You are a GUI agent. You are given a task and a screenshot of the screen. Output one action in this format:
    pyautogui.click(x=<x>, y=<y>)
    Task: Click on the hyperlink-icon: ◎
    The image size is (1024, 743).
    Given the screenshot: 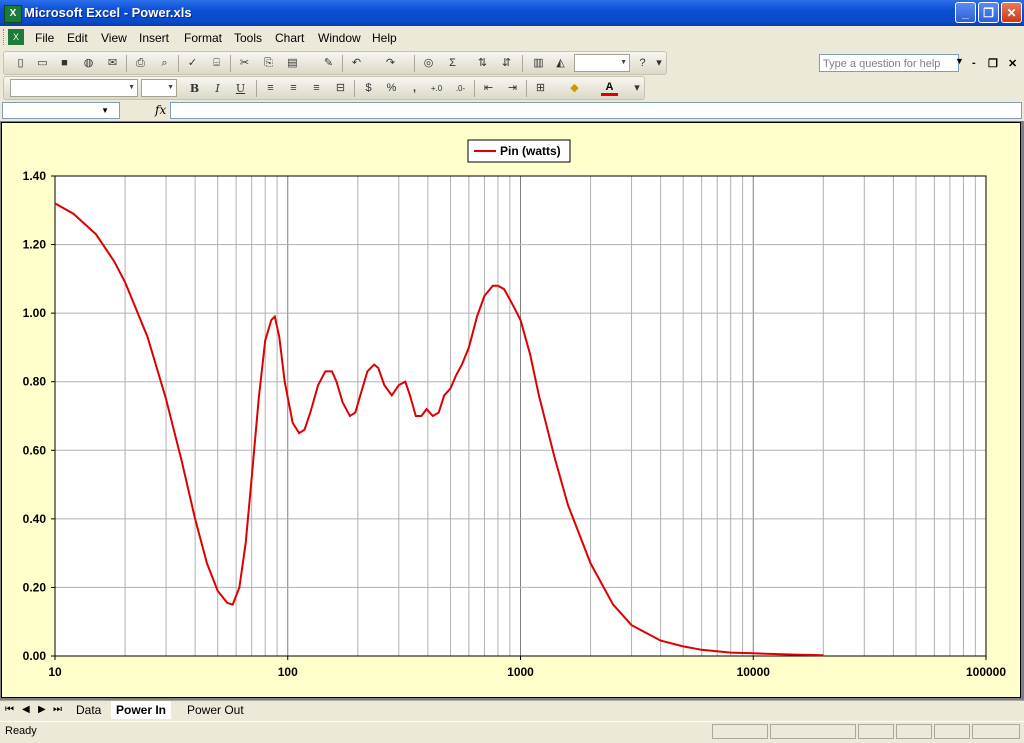 What is the action you would take?
    pyautogui.click(x=428, y=63)
    